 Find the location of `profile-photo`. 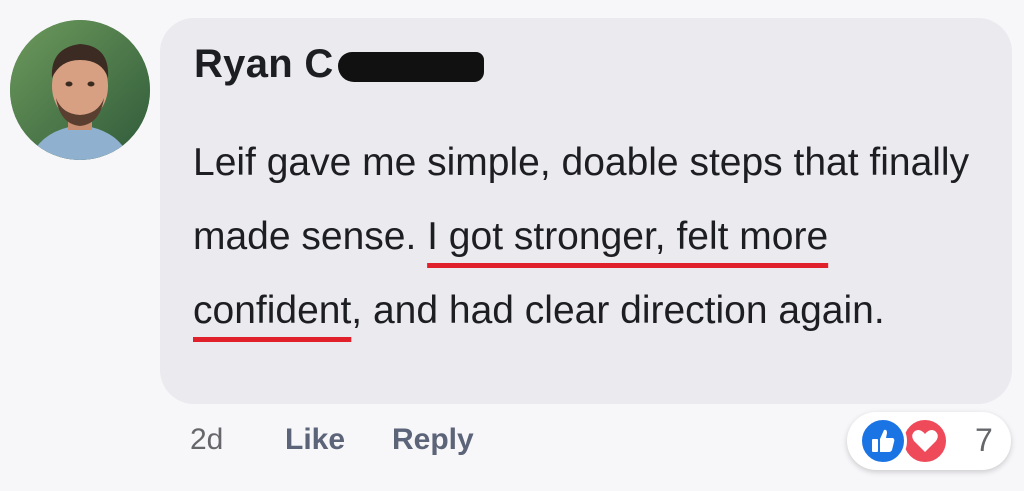

profile-photo is located at coordinates (80, 90).